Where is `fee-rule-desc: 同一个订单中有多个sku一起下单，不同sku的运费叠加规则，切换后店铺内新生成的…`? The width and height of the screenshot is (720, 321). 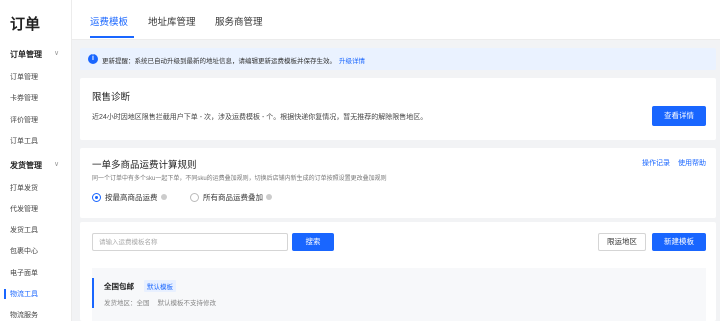
fee-rule-desc: 同一个订单中有多个sku一起下单，不同sku的运费叠加规则，切换后店铺内新生成的… is located at coordinates (239, 179).